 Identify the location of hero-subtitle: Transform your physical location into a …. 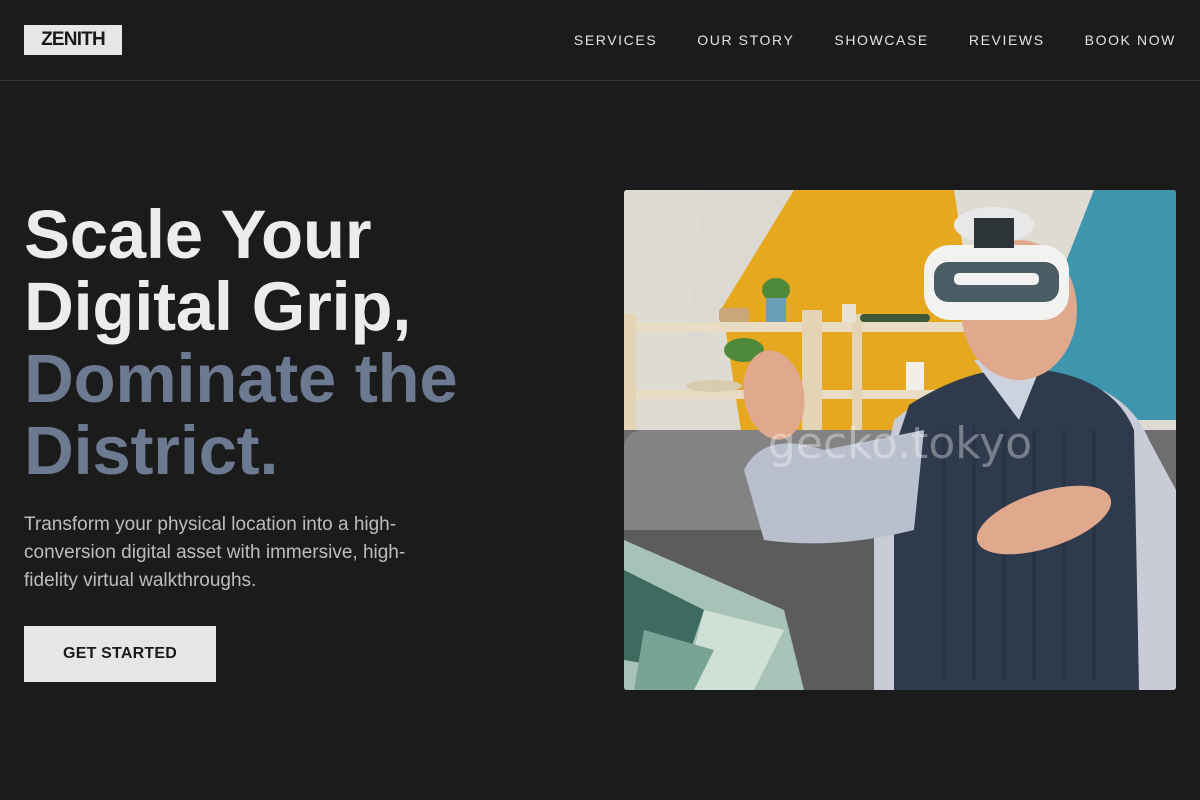
(215, 552).